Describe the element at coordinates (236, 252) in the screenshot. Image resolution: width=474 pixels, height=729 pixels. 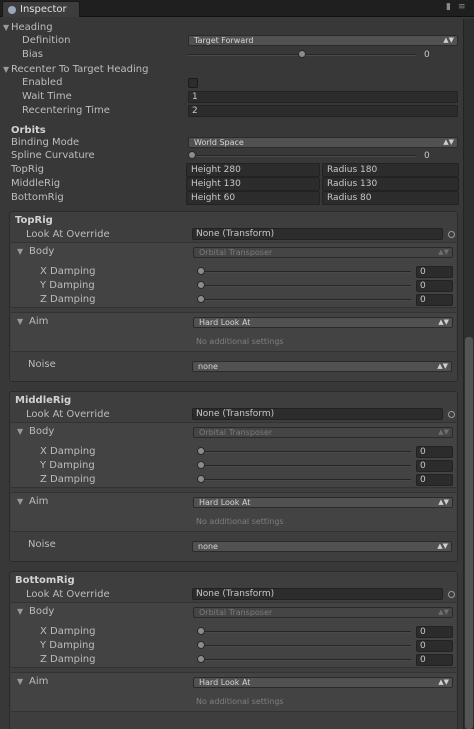
I see `body-value: Orbital Transposer` at that location.